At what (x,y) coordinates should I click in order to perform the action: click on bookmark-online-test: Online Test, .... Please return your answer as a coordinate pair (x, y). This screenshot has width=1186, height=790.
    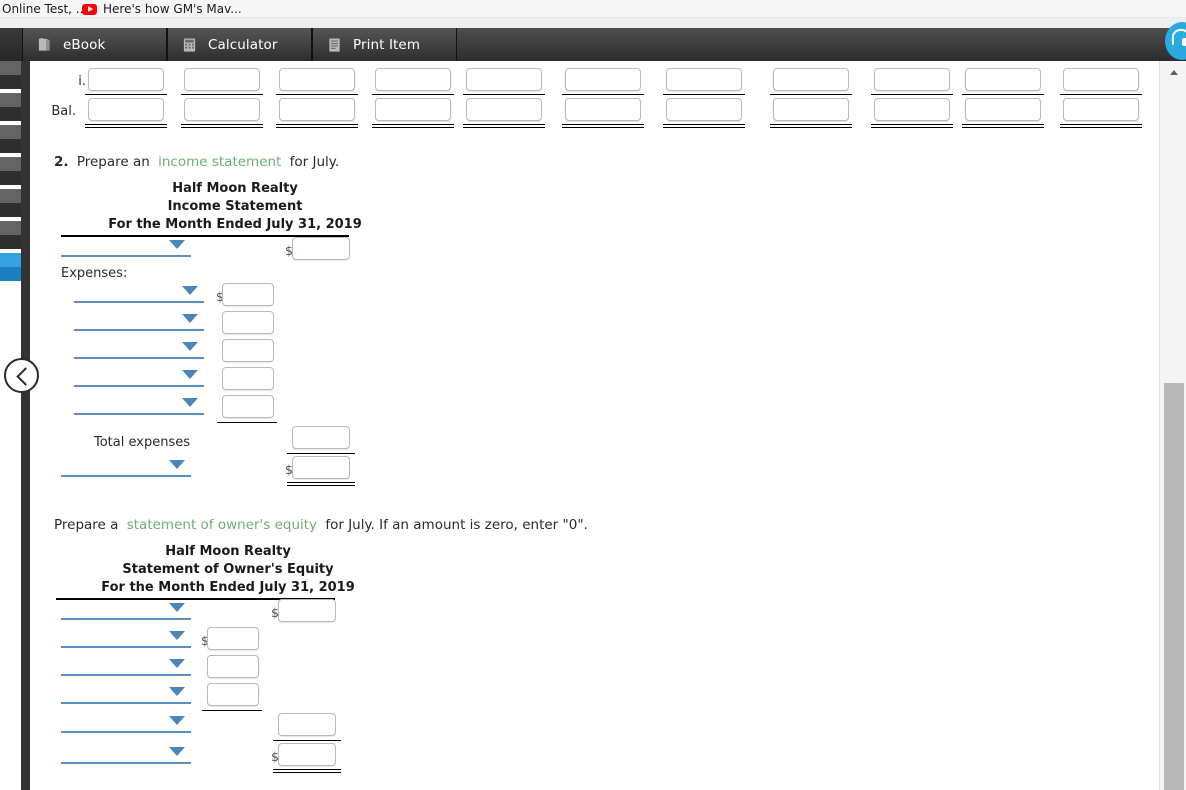
    Looking at the image, I should click on (44, 9).